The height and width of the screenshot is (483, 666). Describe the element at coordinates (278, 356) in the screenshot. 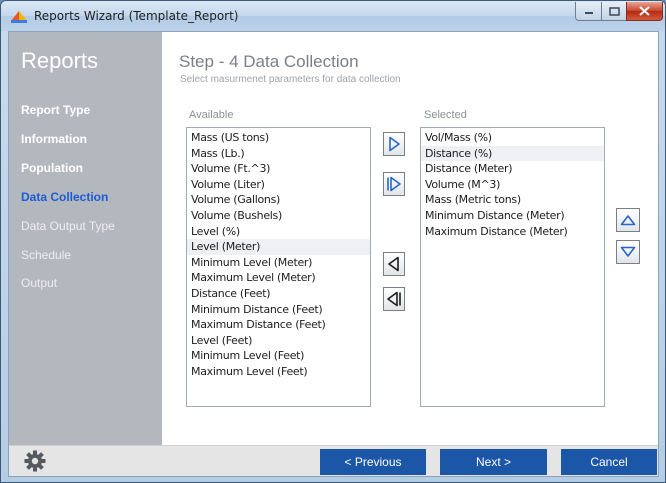

I see `list-item: Minimum Level (Feet)` at that location.